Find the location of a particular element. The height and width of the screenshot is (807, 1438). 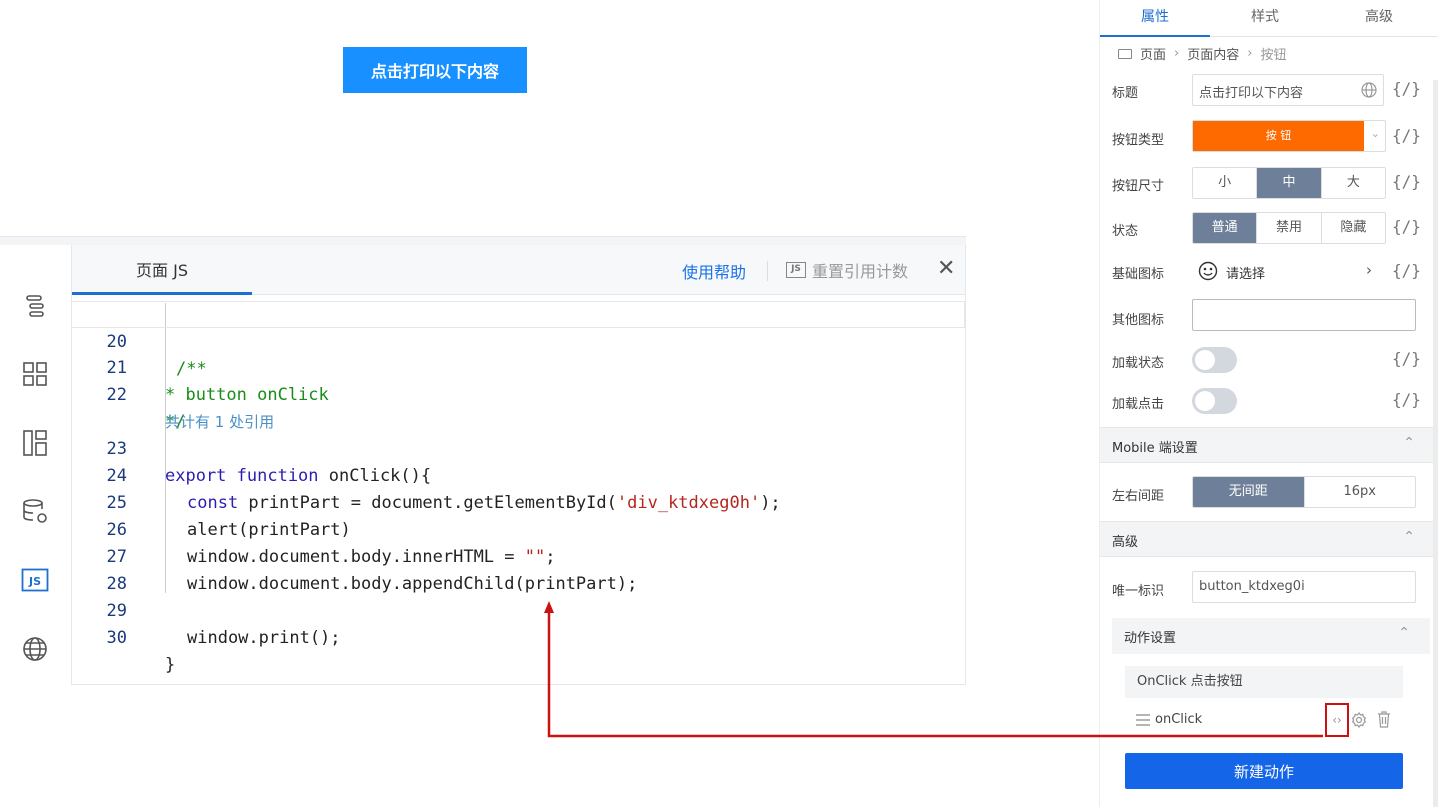

breadcrumb: 页面 › 页面内容 › 按钮 is located at coordinates (1202, 53).